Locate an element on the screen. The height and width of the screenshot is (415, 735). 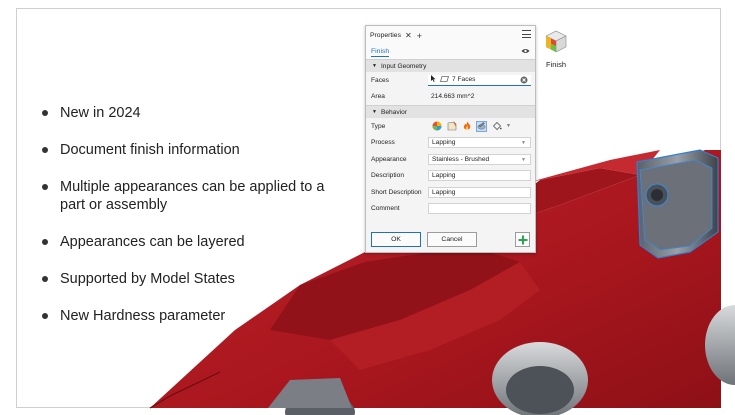
panel-title: Properties is located at coordinates (385, 35).